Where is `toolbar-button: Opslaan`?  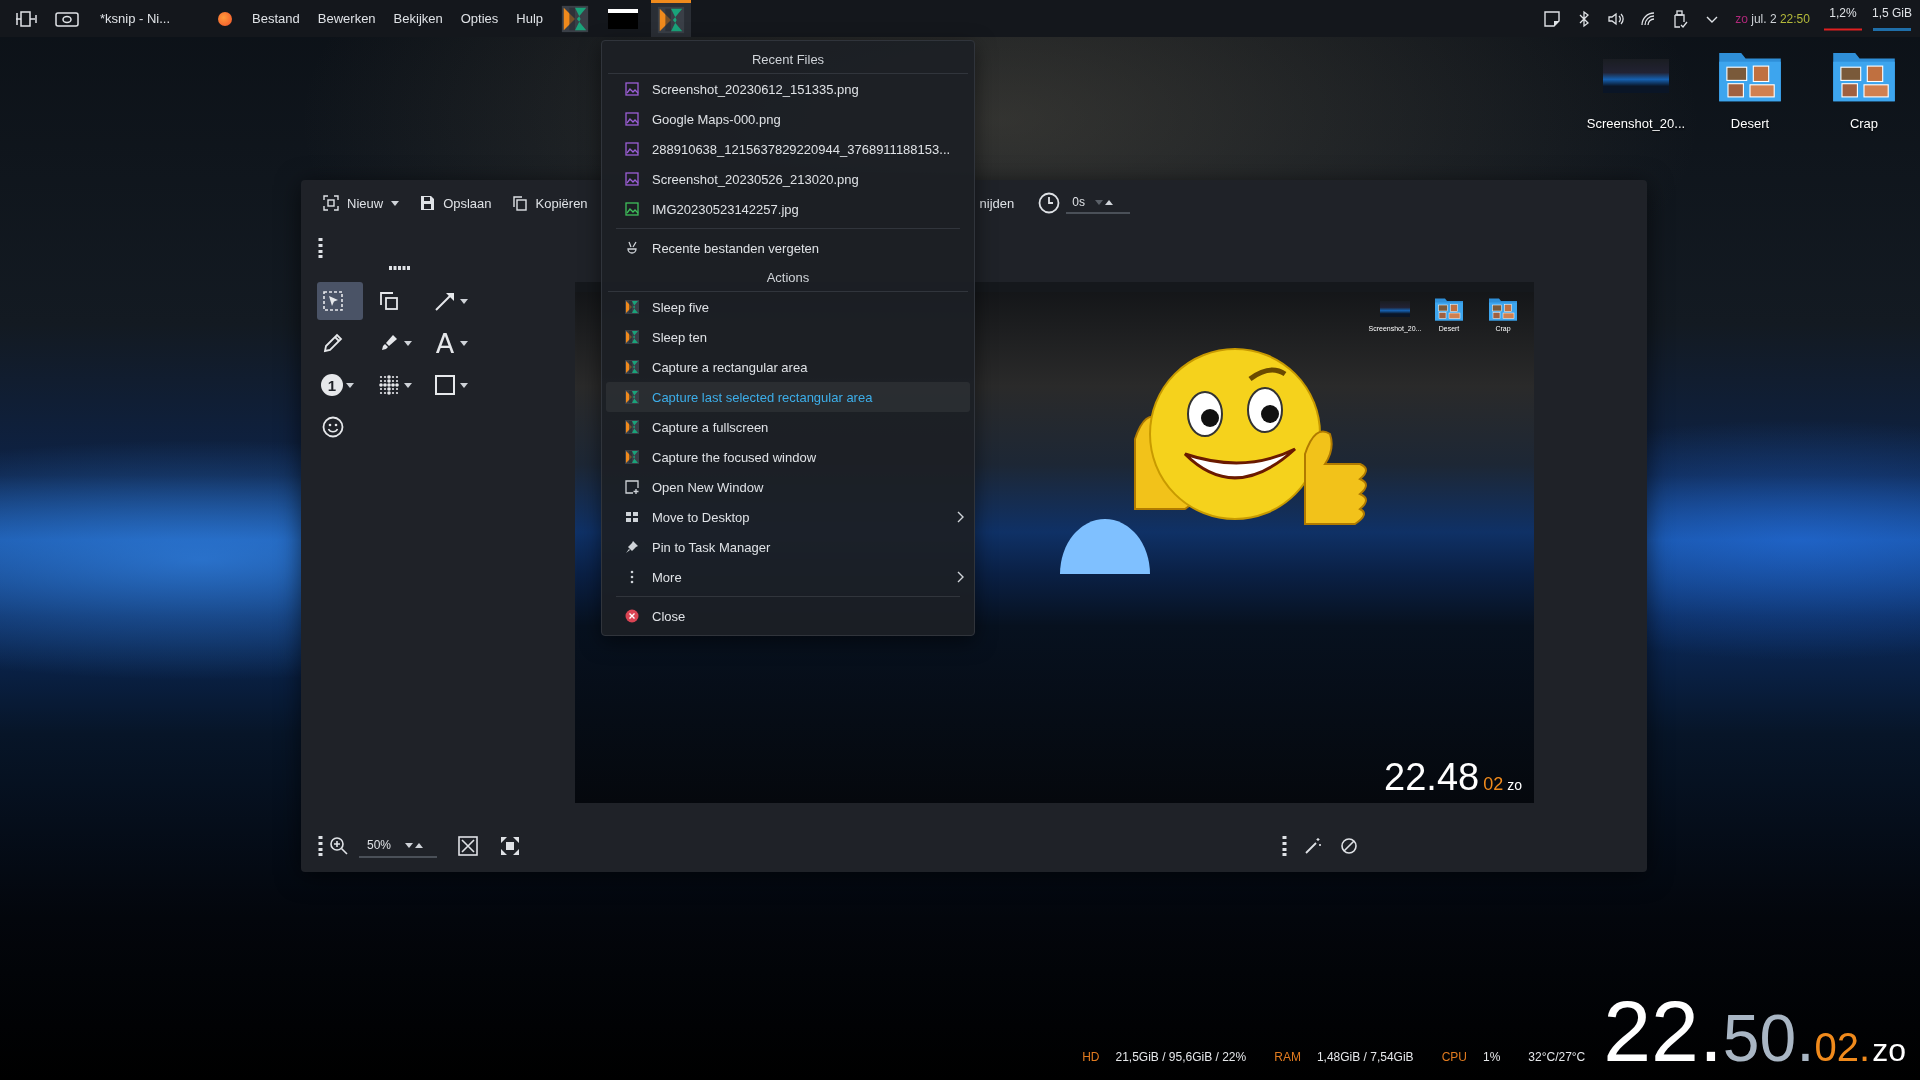
toolbar-button: Opslaan is located at coordinates (455, 203).